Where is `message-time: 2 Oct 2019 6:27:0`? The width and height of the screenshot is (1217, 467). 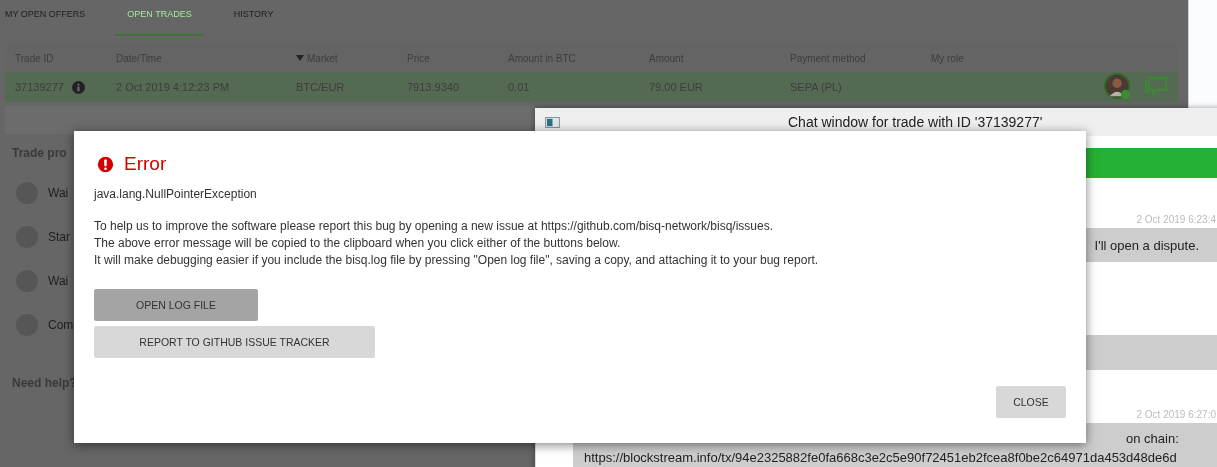 message-time: 2 Oct 2019 6:27:0 is located at coordinates (1176, 415).